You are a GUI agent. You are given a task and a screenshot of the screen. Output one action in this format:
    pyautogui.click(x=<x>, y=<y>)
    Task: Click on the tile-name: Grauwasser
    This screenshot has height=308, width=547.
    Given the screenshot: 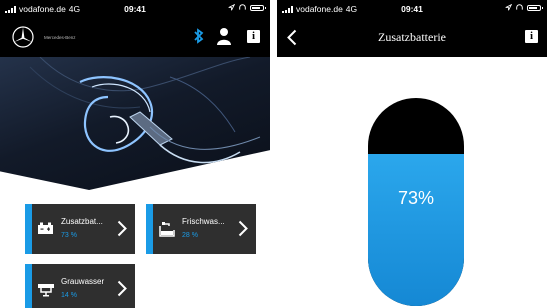 What is the action you would take?
    pyautogui.click(x=83, y=281)
    